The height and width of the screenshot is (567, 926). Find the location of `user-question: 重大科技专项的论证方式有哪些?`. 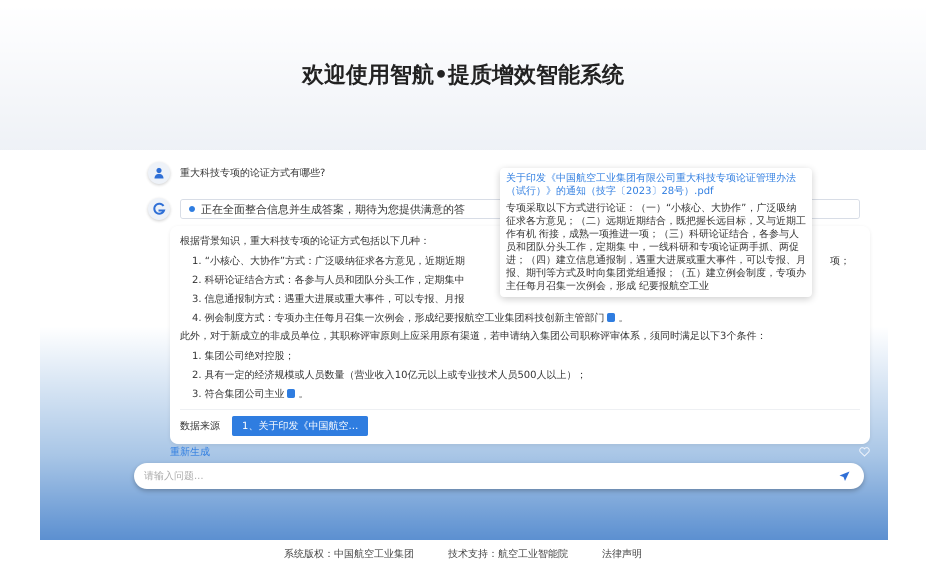

user-question: 重大科技专项的论证方式有哪些? is located at coordinates (253, 173).